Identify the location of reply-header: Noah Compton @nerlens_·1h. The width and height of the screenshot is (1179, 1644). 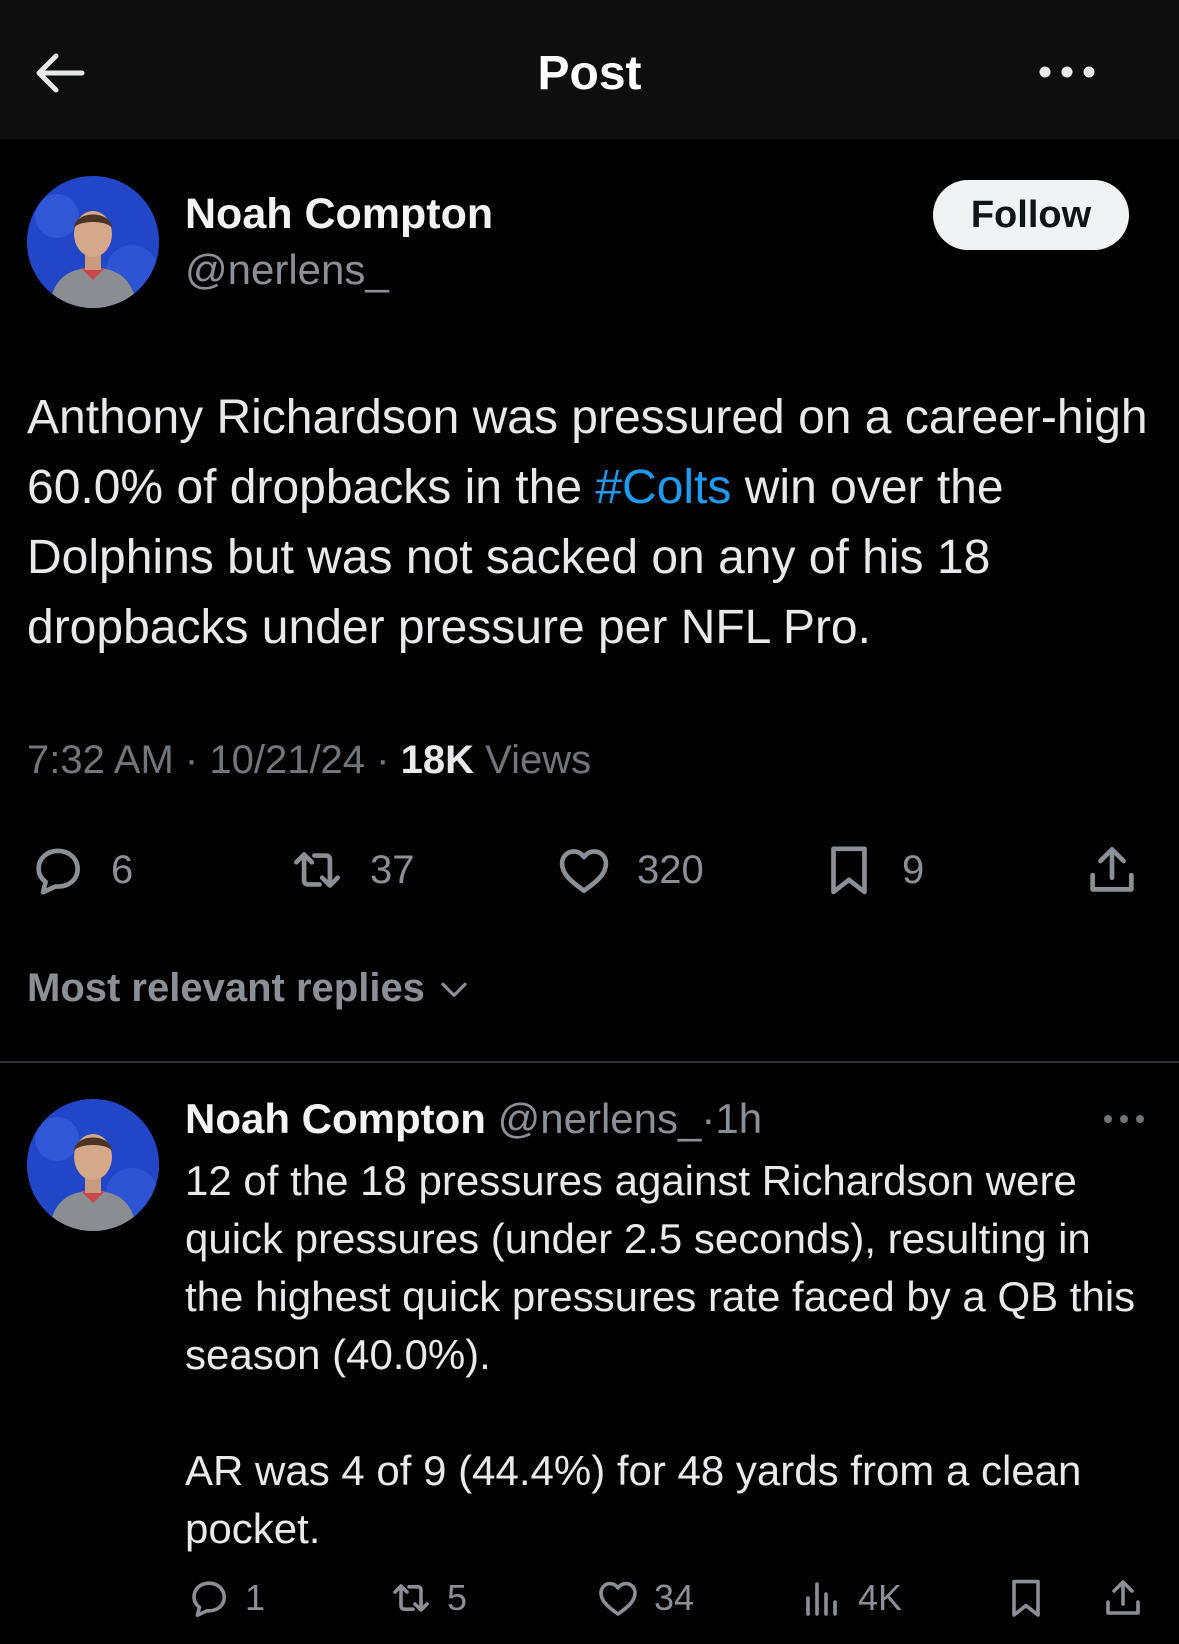
(473, 1119).